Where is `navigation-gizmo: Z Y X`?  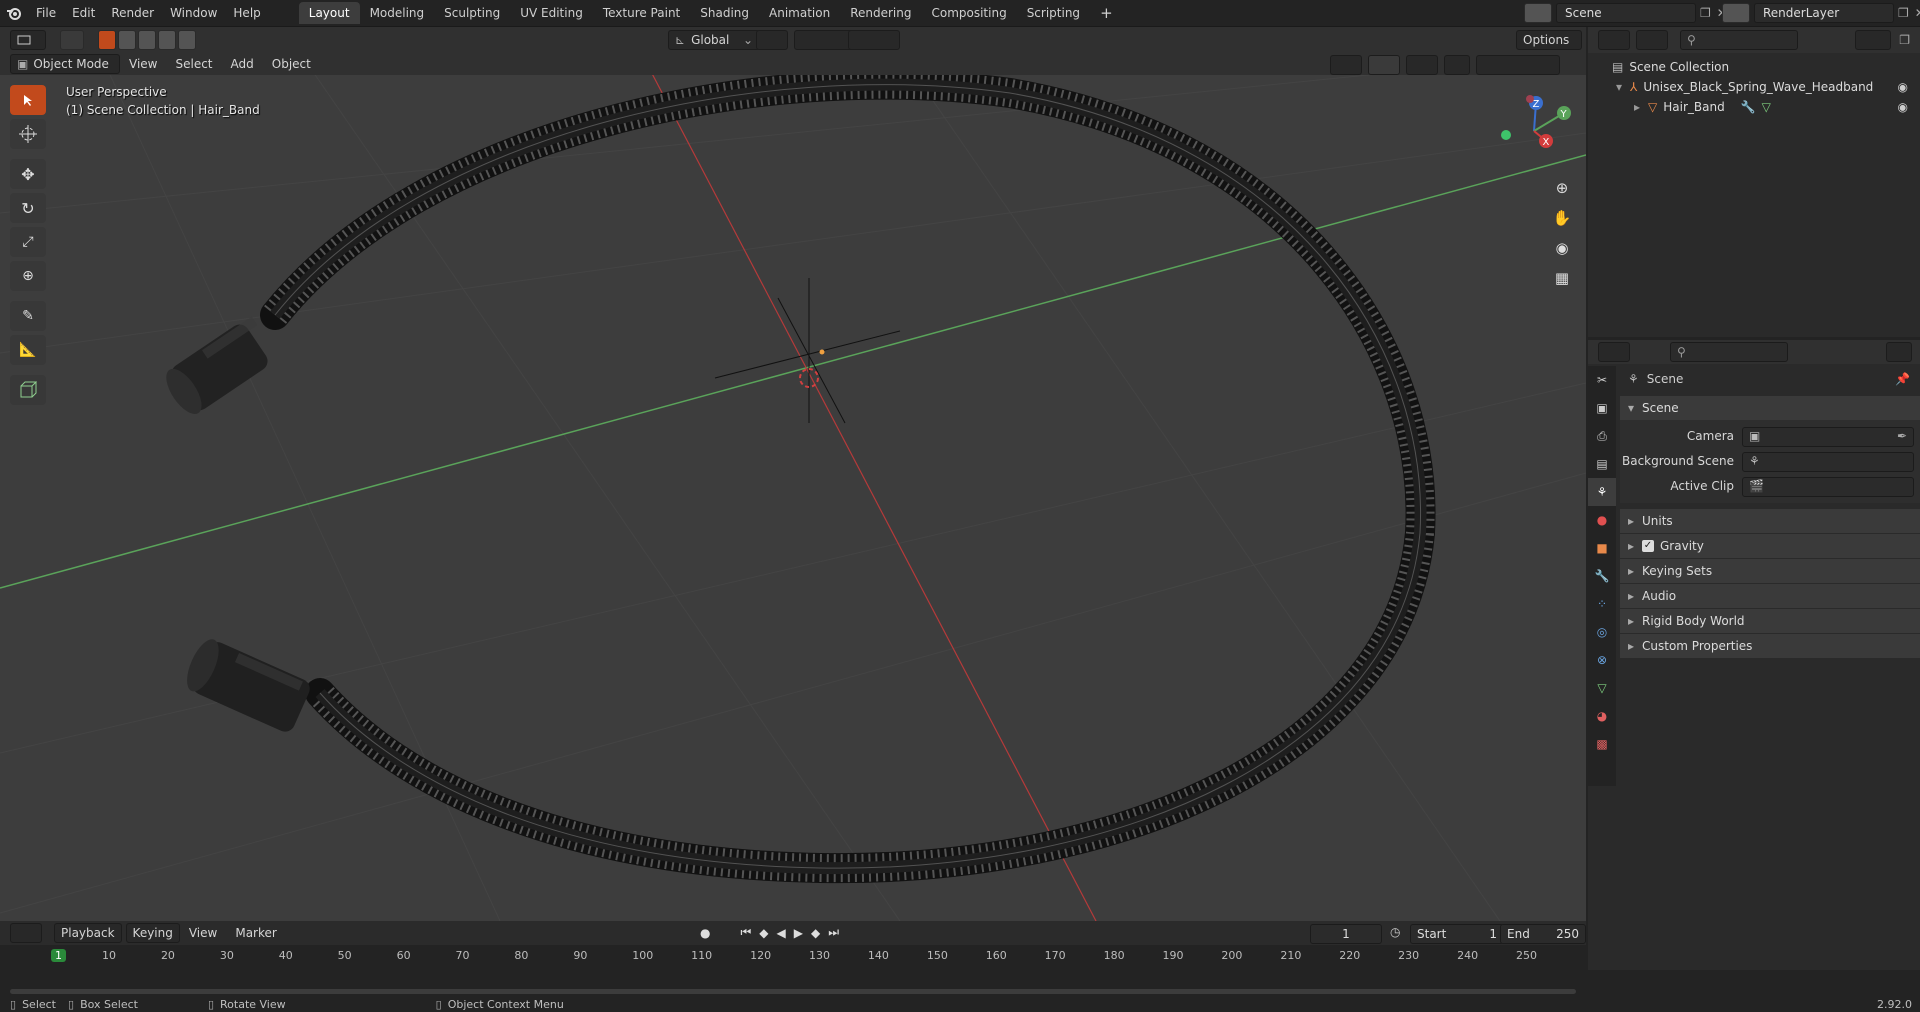
navigation-gizmo: Z Y X is located at coordinates (1534, 131).